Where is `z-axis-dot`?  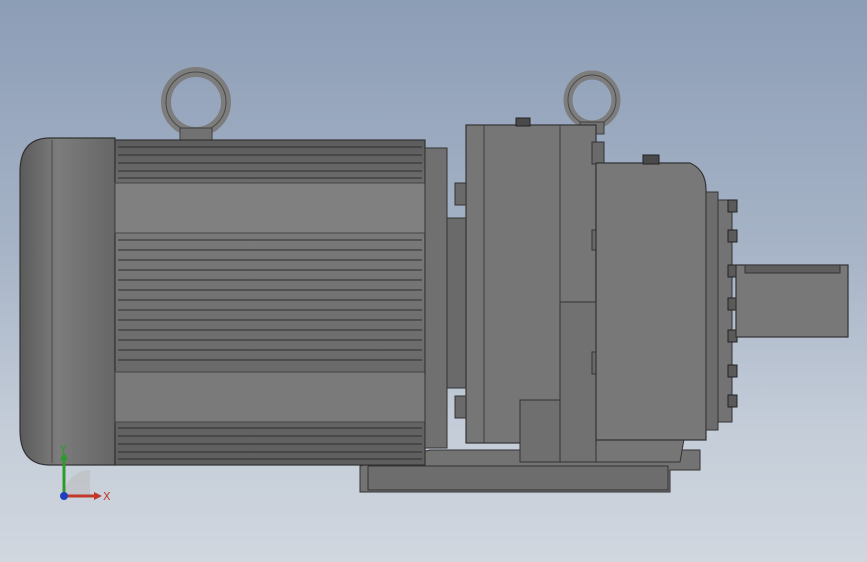
z-axis-dot is located at coordinates (64, 496).